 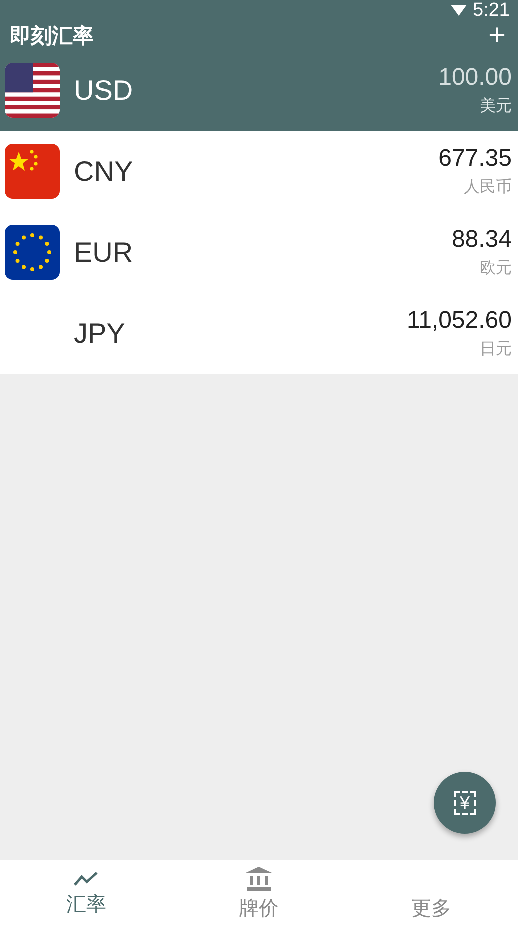 What do you see at coordinates (104, 172) in the screenshot?
I see `currency-code: CNY` at bounding box center [104, 172].